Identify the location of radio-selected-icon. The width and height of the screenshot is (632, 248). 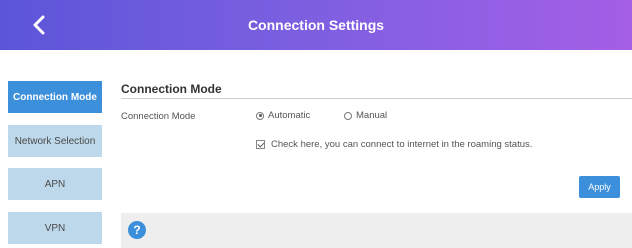
(260, 115).